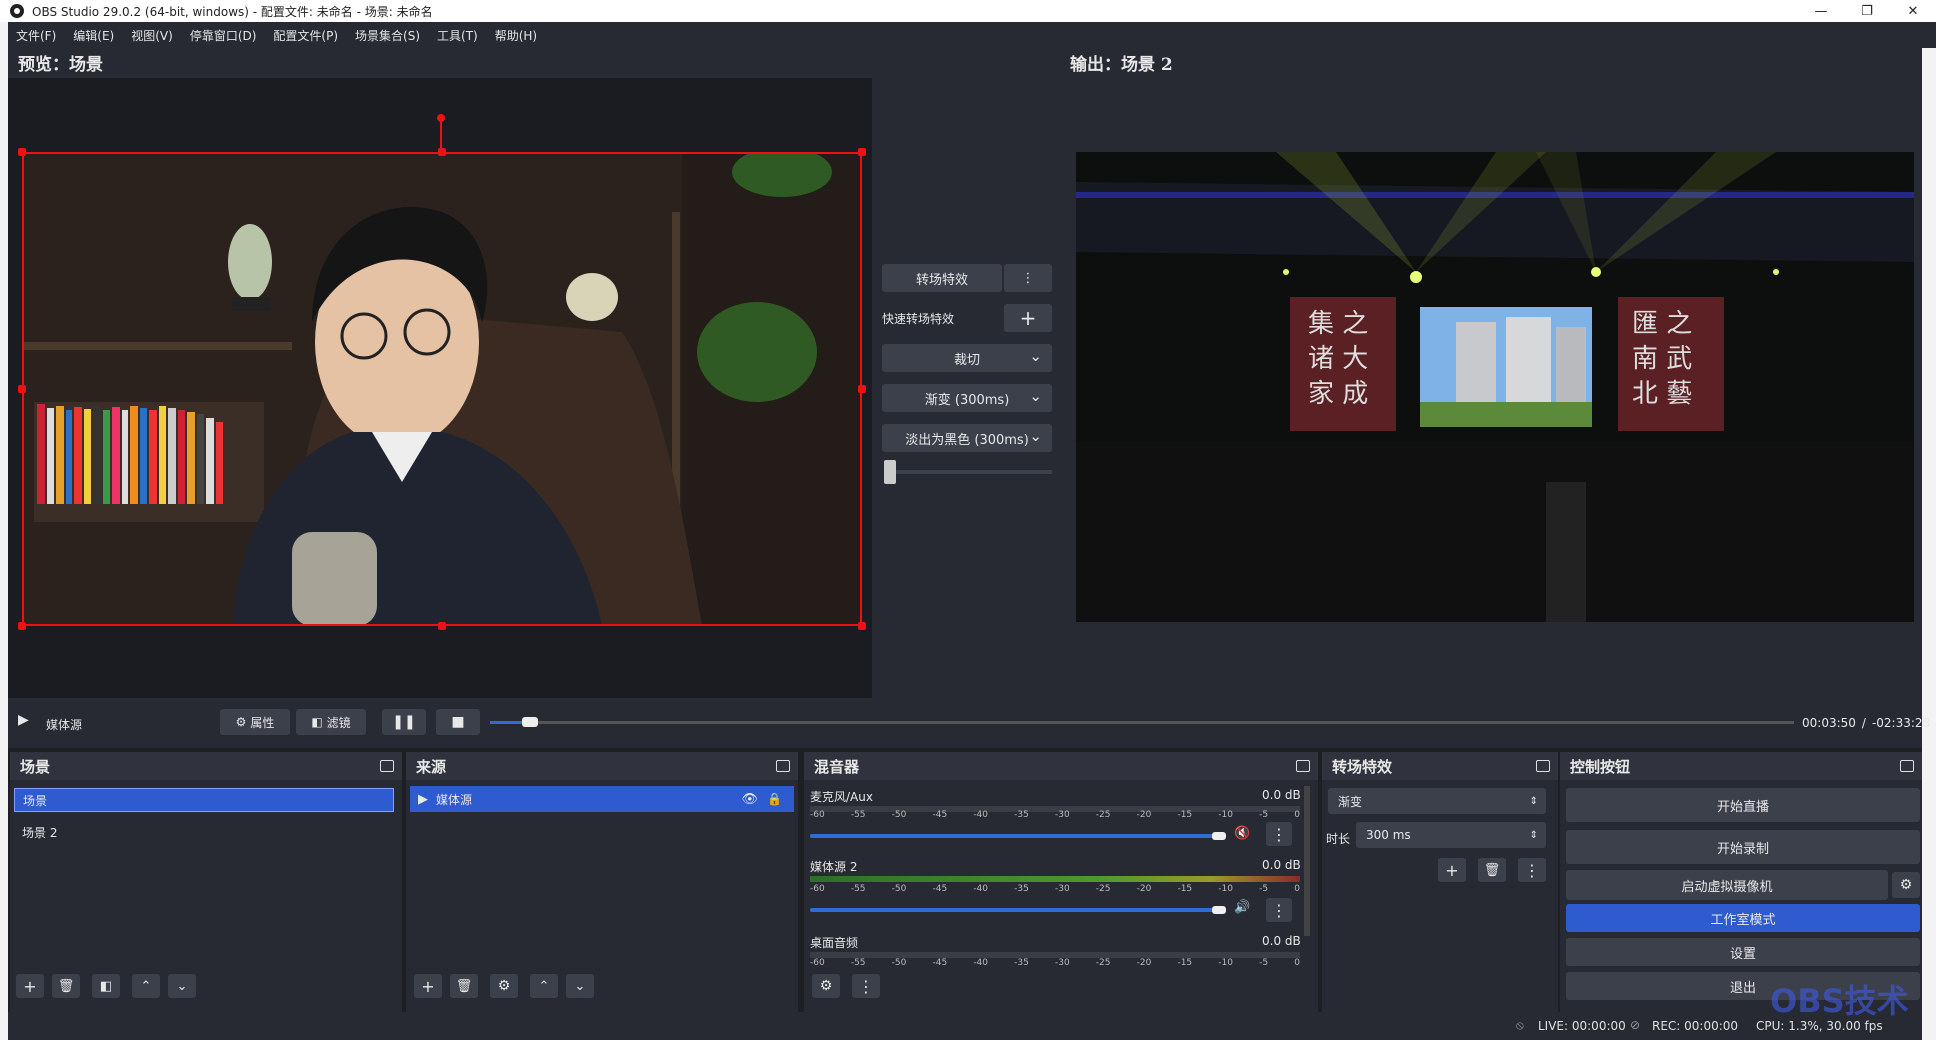 The image size is (1936, 1040). I want to click on rotation-handle, so click(441, 118).